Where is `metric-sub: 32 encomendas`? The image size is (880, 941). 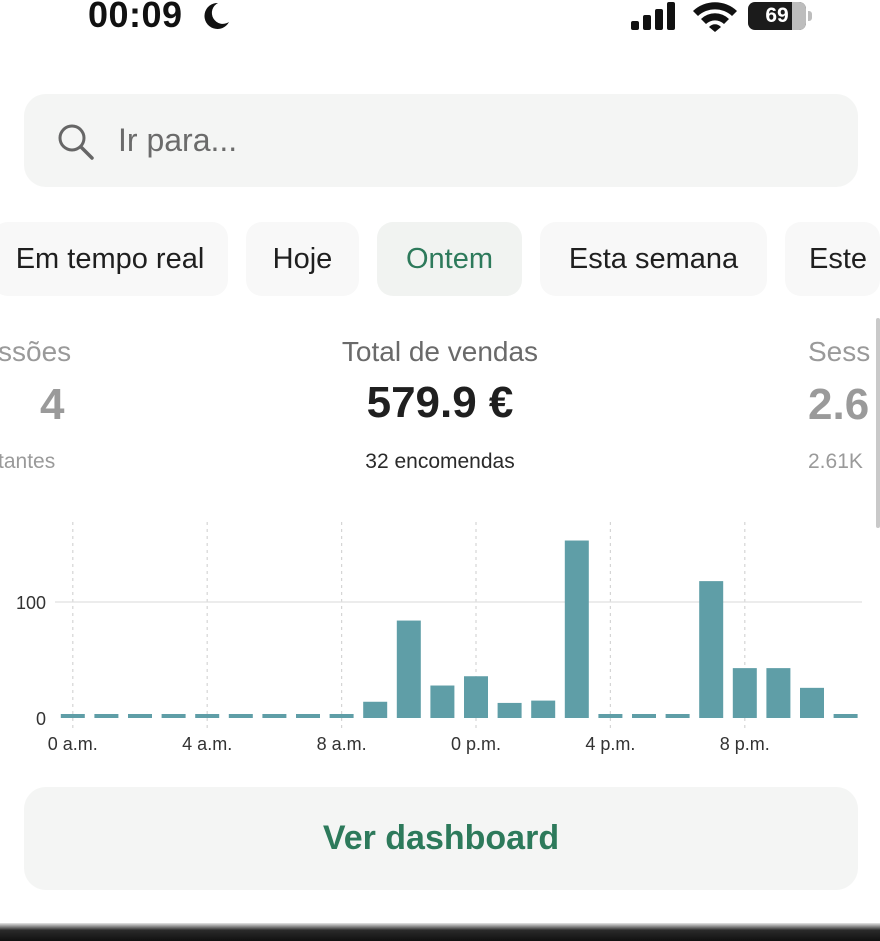
metric-sub: 32 encomendas is located at coordinates (440, 461).